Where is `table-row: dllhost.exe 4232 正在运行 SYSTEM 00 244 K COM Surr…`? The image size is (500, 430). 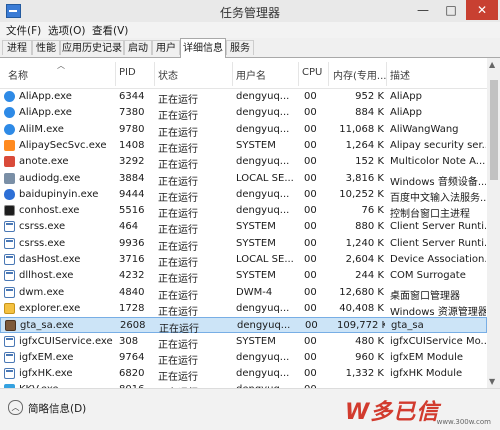
table-row: dllhost.exe 4232 正在运行 SYSTEM 00 244 K COM Surr… is located at coordinates (243, 277).